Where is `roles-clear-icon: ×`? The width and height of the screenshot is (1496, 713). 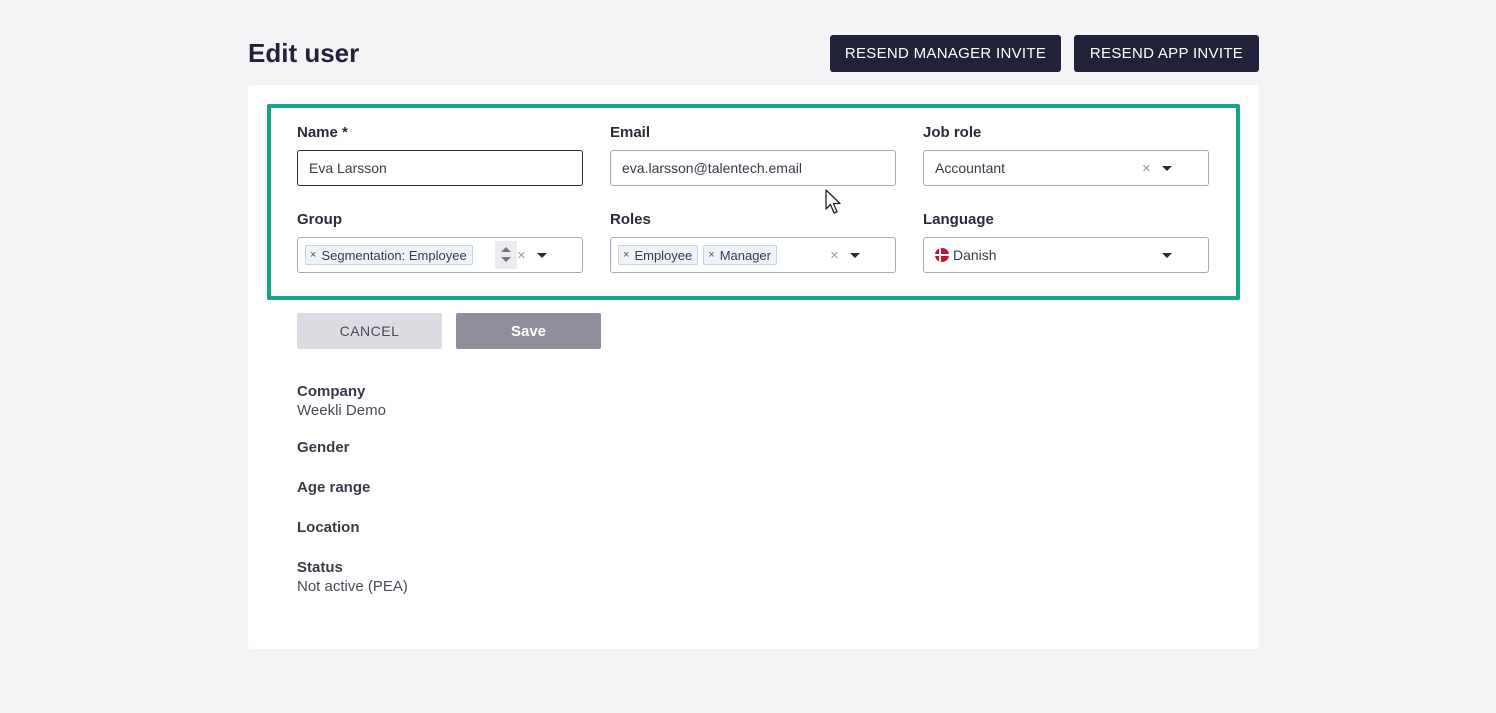
roles-clear-icon: × is located at coordinates (834, 255).